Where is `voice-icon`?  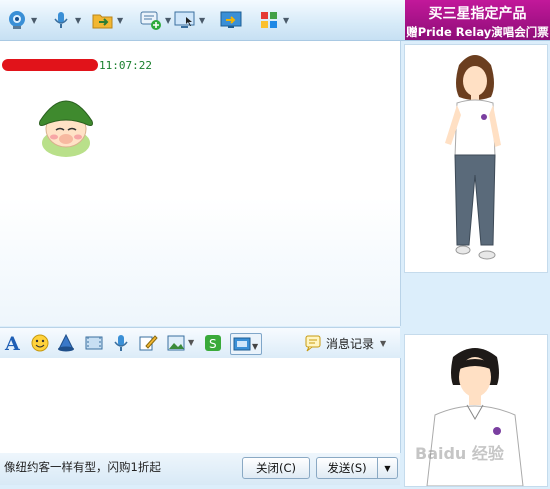
voice-icon is located at coordinates (121, 343).